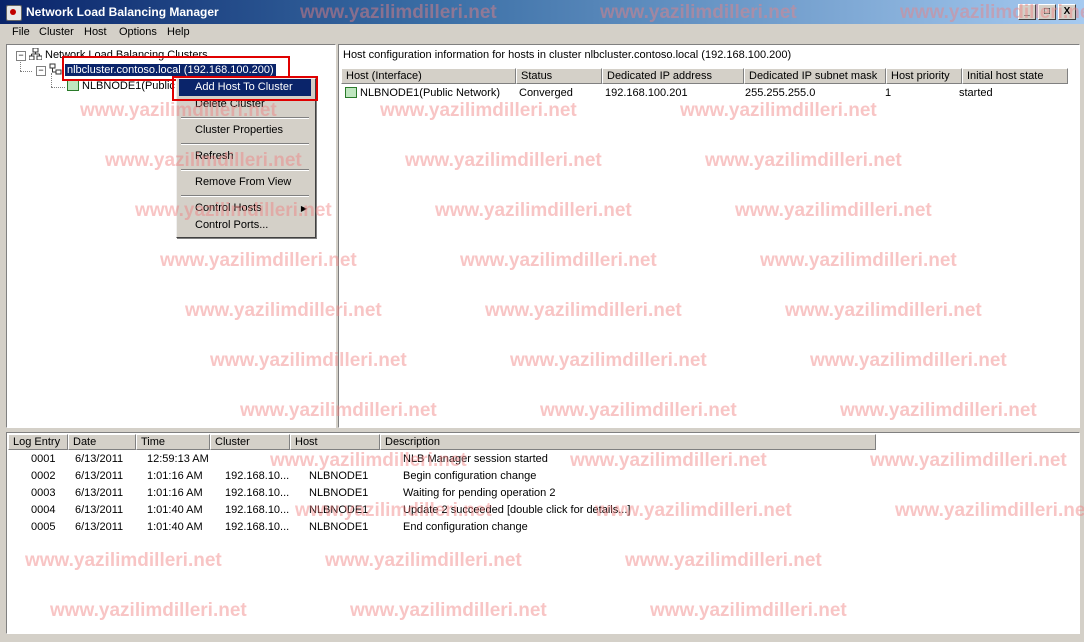  Describe the element at coordinates (14, 13) in the screenshot. I see `nlb-manager-icon` at that location.